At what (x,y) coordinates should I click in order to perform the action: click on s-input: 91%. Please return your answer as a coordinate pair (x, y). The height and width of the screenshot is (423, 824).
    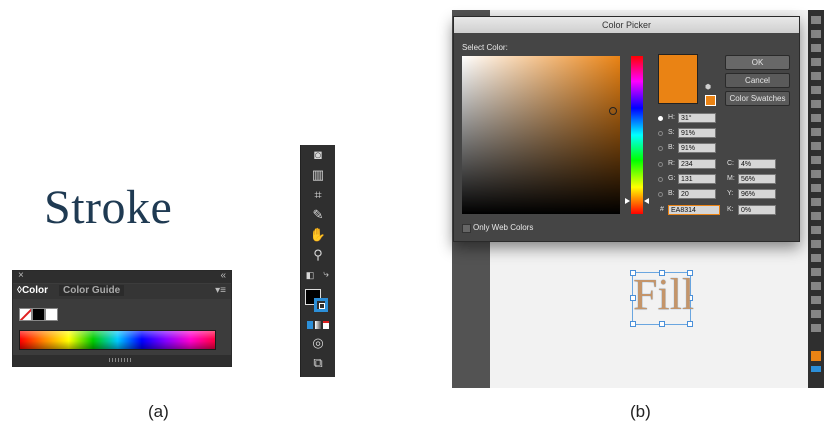
    Looking at the image, I should click on (697, 133).